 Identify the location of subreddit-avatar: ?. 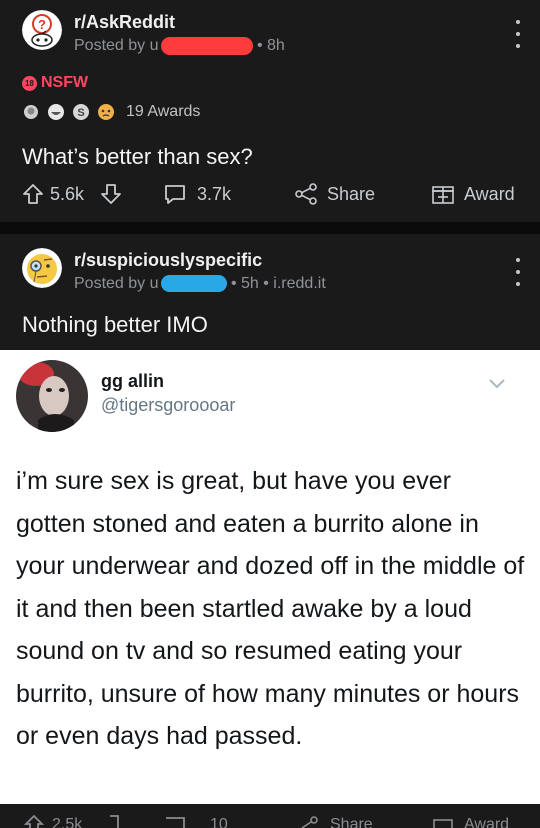
(42, 30).